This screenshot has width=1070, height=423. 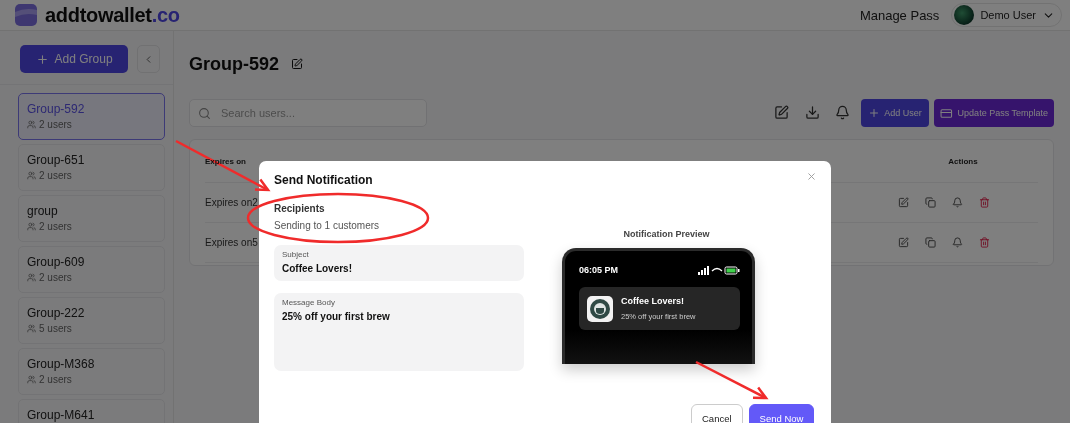 I want to click on cancel-button: Cancel, so click(x=717, y=413).